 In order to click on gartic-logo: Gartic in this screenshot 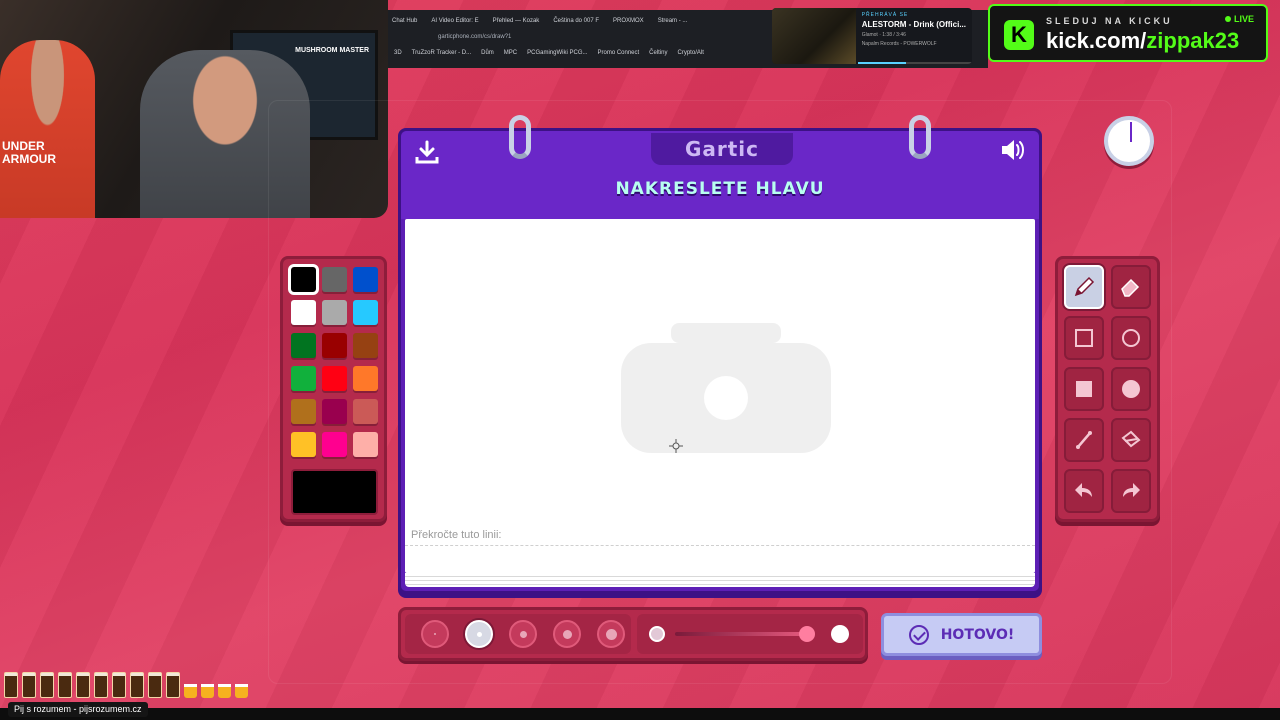, I will do `click(722, 149)`.